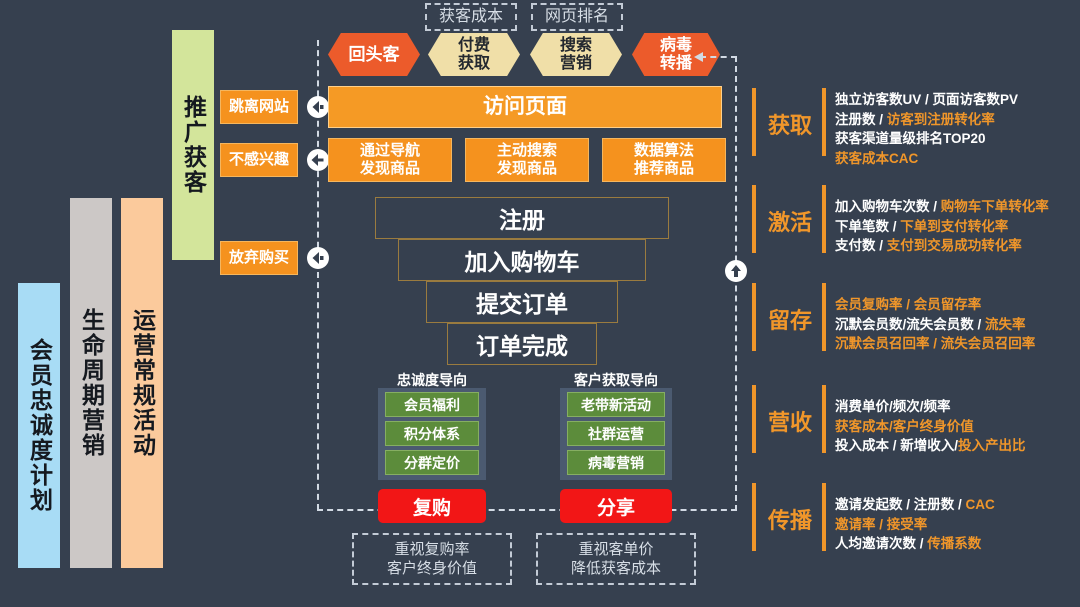 The image size is (1080, 607). Describe the element at coordinates (675, 45) in the screenshot. I see `channel-label-line1: 病毒` at that location.